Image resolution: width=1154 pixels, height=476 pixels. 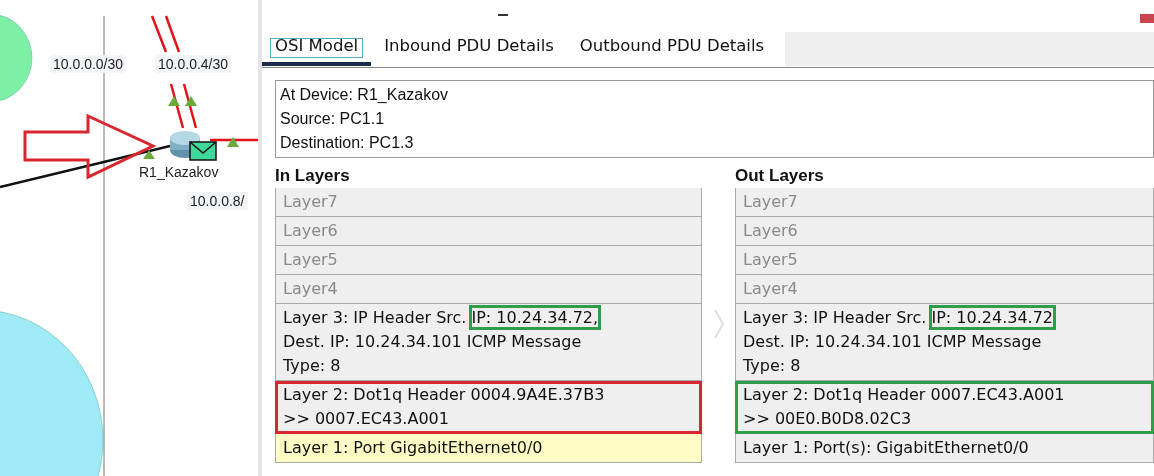 What do you see at coordinates (317, 48) in the screenshot?
I see `tab: OSI Model` at bounding box center [317, 48].